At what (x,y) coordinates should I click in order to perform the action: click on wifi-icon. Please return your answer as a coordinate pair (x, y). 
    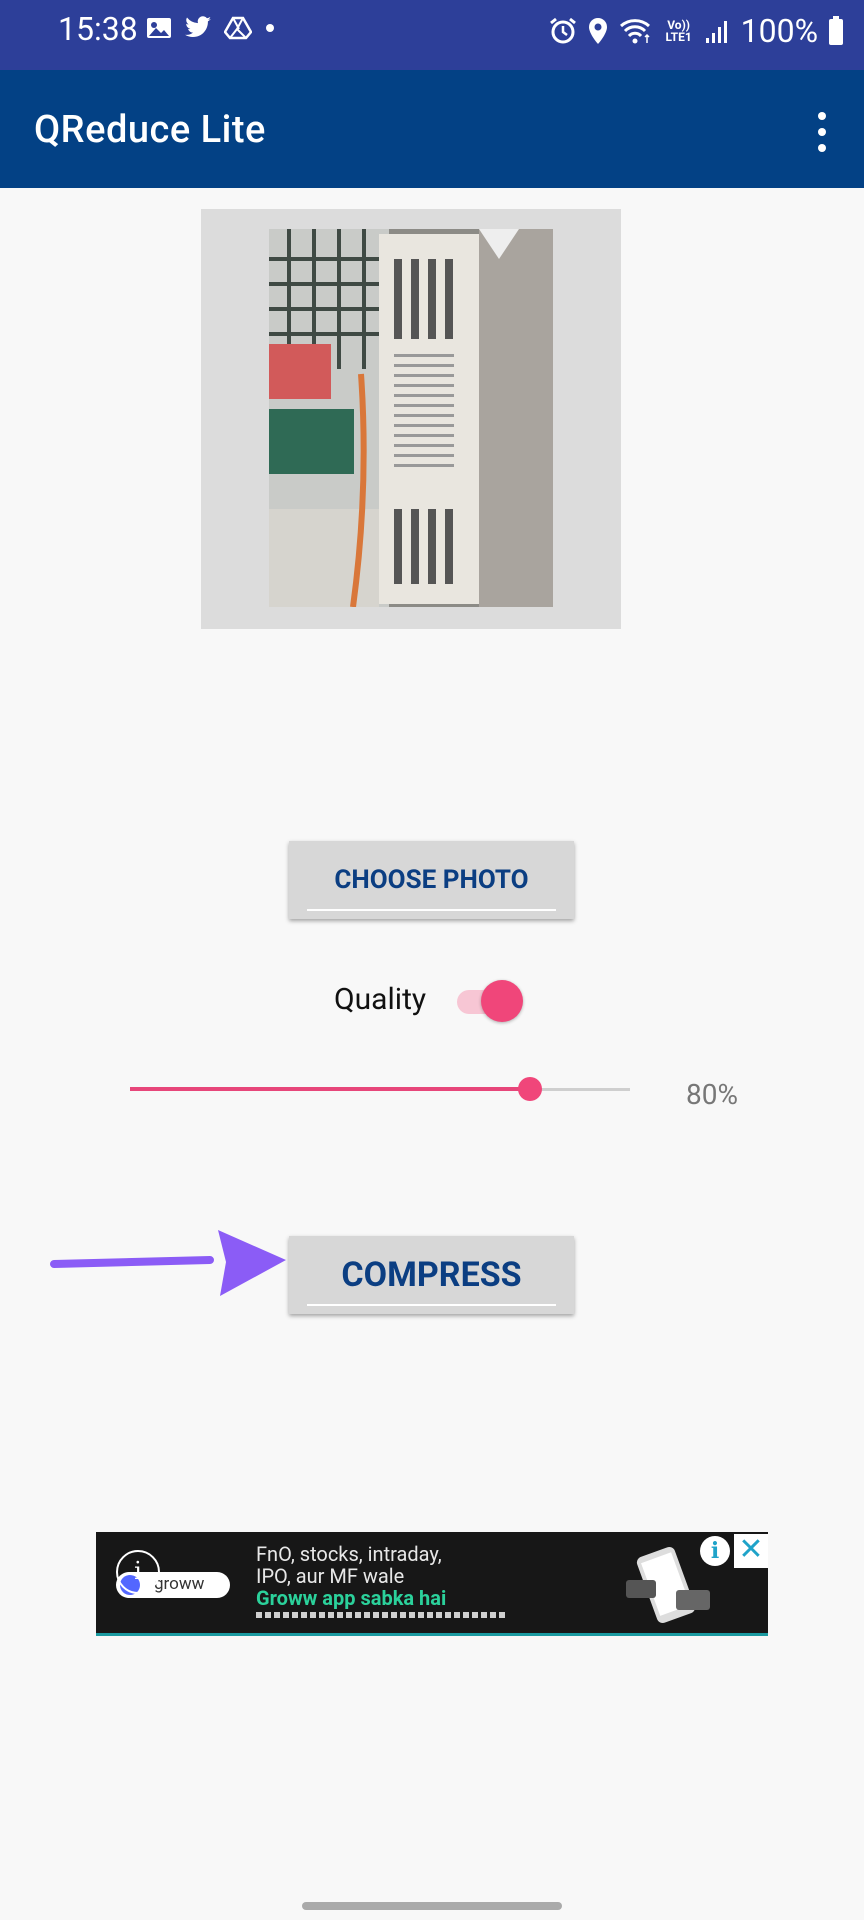
    Looking at the image, I should click on (634, 31).